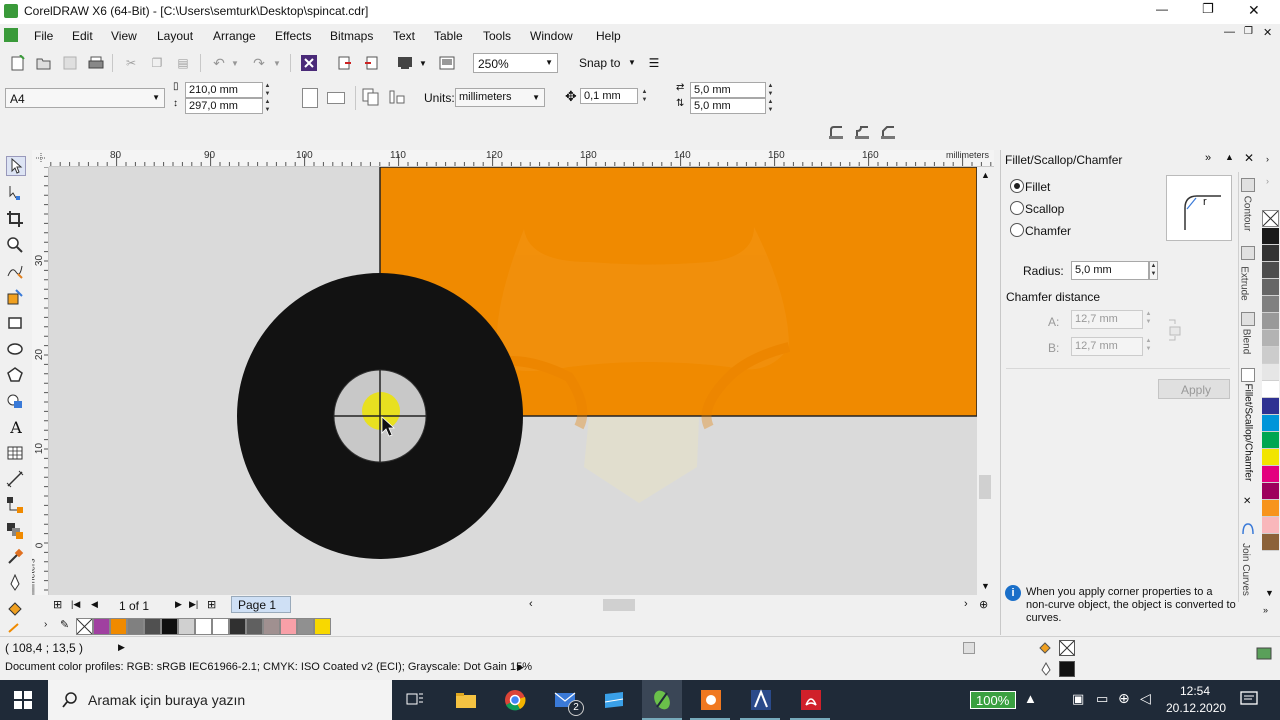 The height and width of the screenshot is (720, 1280). Describe the element at coordinates (1245, 569) in the screenshot. I see `join-curves-tab: Join Curves` at that location.